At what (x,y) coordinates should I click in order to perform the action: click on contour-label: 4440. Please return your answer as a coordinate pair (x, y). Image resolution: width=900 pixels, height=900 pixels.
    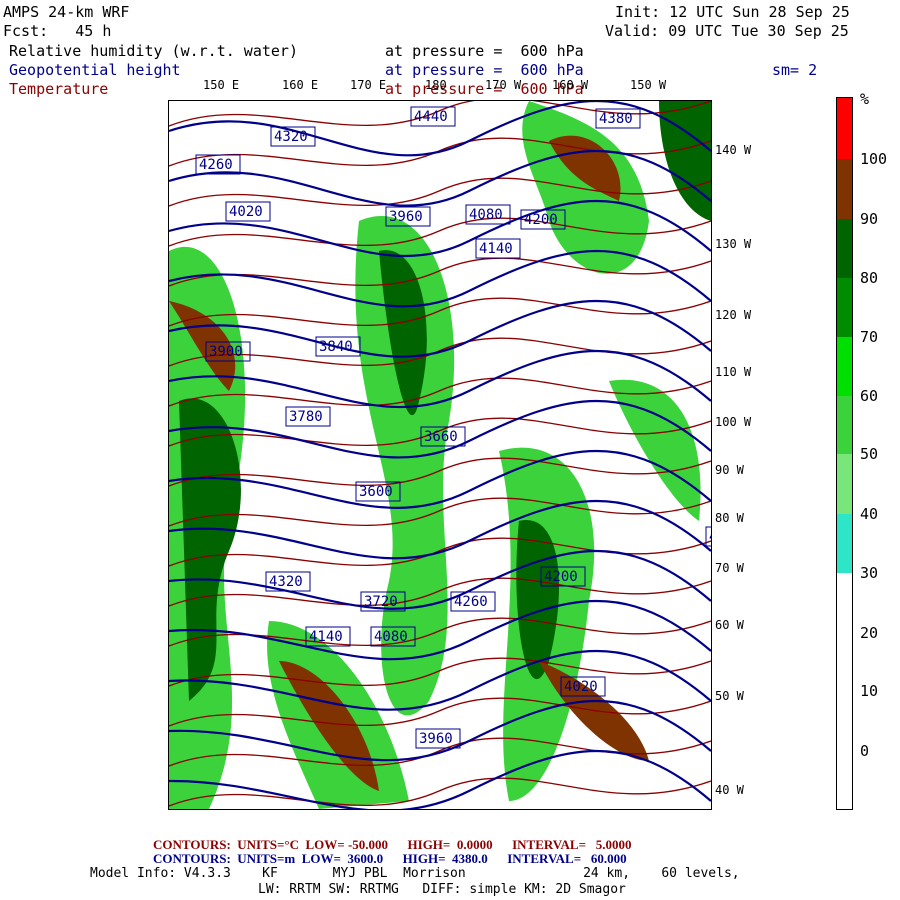
    Looking at the image, I should click on (431, 117).